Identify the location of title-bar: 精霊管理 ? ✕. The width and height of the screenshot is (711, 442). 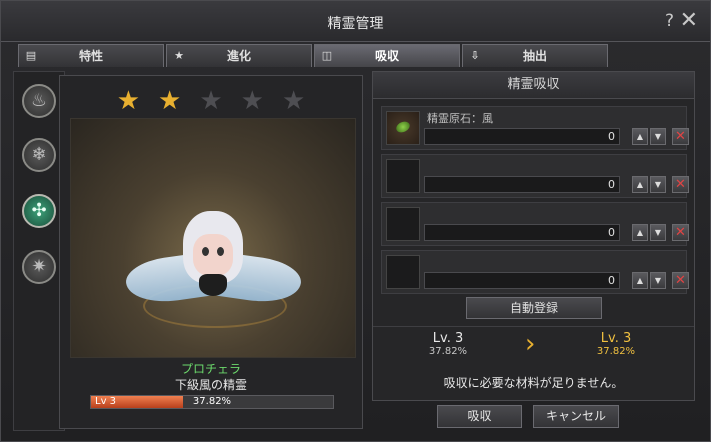
(355, 21).